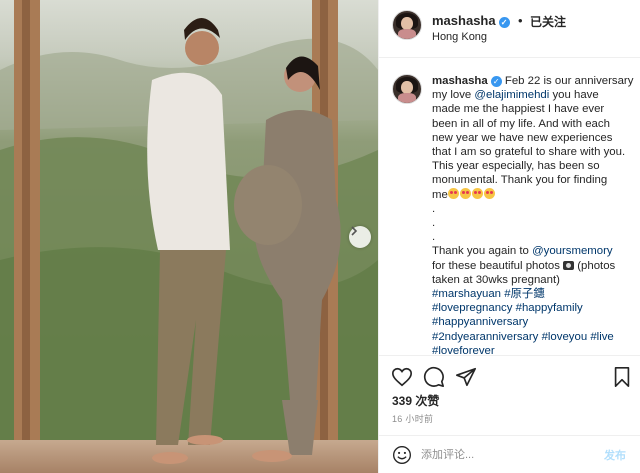 Image resolution: width=640 pixels, height=473 pixels. I want to click on caption-line: #lovepregnancy #happyfamily, so click(532, 308).